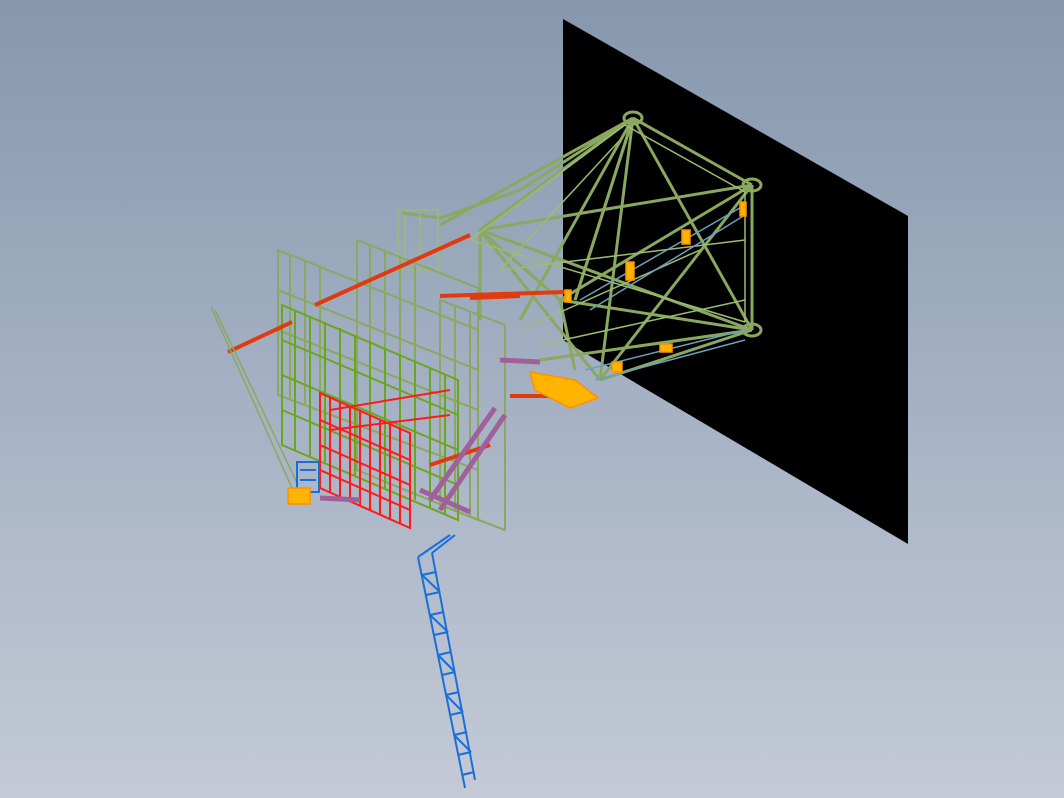 This screenshot has height=798, width=1064. What do you see at coordinates (391, 385) in the screenshot?
I see `panel-frames-back` at bounding box center [391, 385].